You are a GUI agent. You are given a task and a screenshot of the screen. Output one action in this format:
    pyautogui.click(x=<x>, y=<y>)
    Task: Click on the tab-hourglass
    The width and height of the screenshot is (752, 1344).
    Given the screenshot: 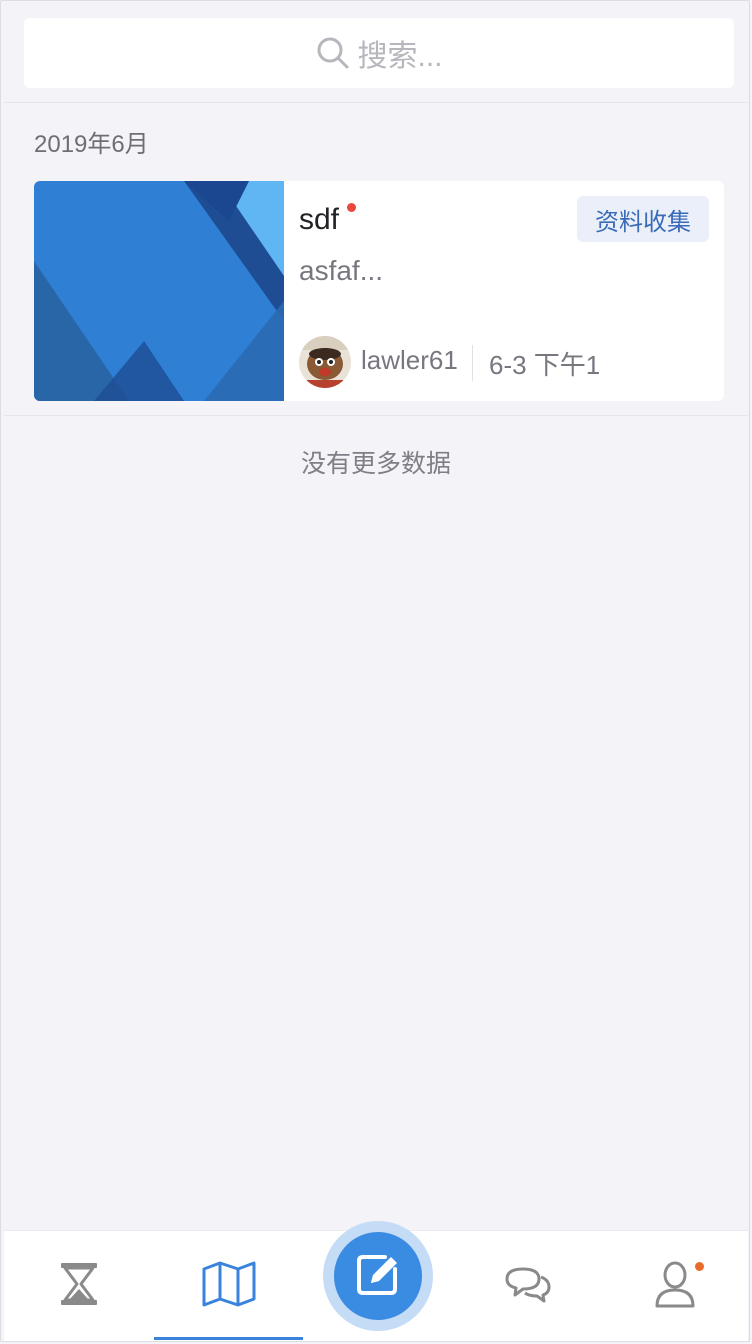 What is the action you would take?
    pyautogui.click(x=79, y=1286)
    